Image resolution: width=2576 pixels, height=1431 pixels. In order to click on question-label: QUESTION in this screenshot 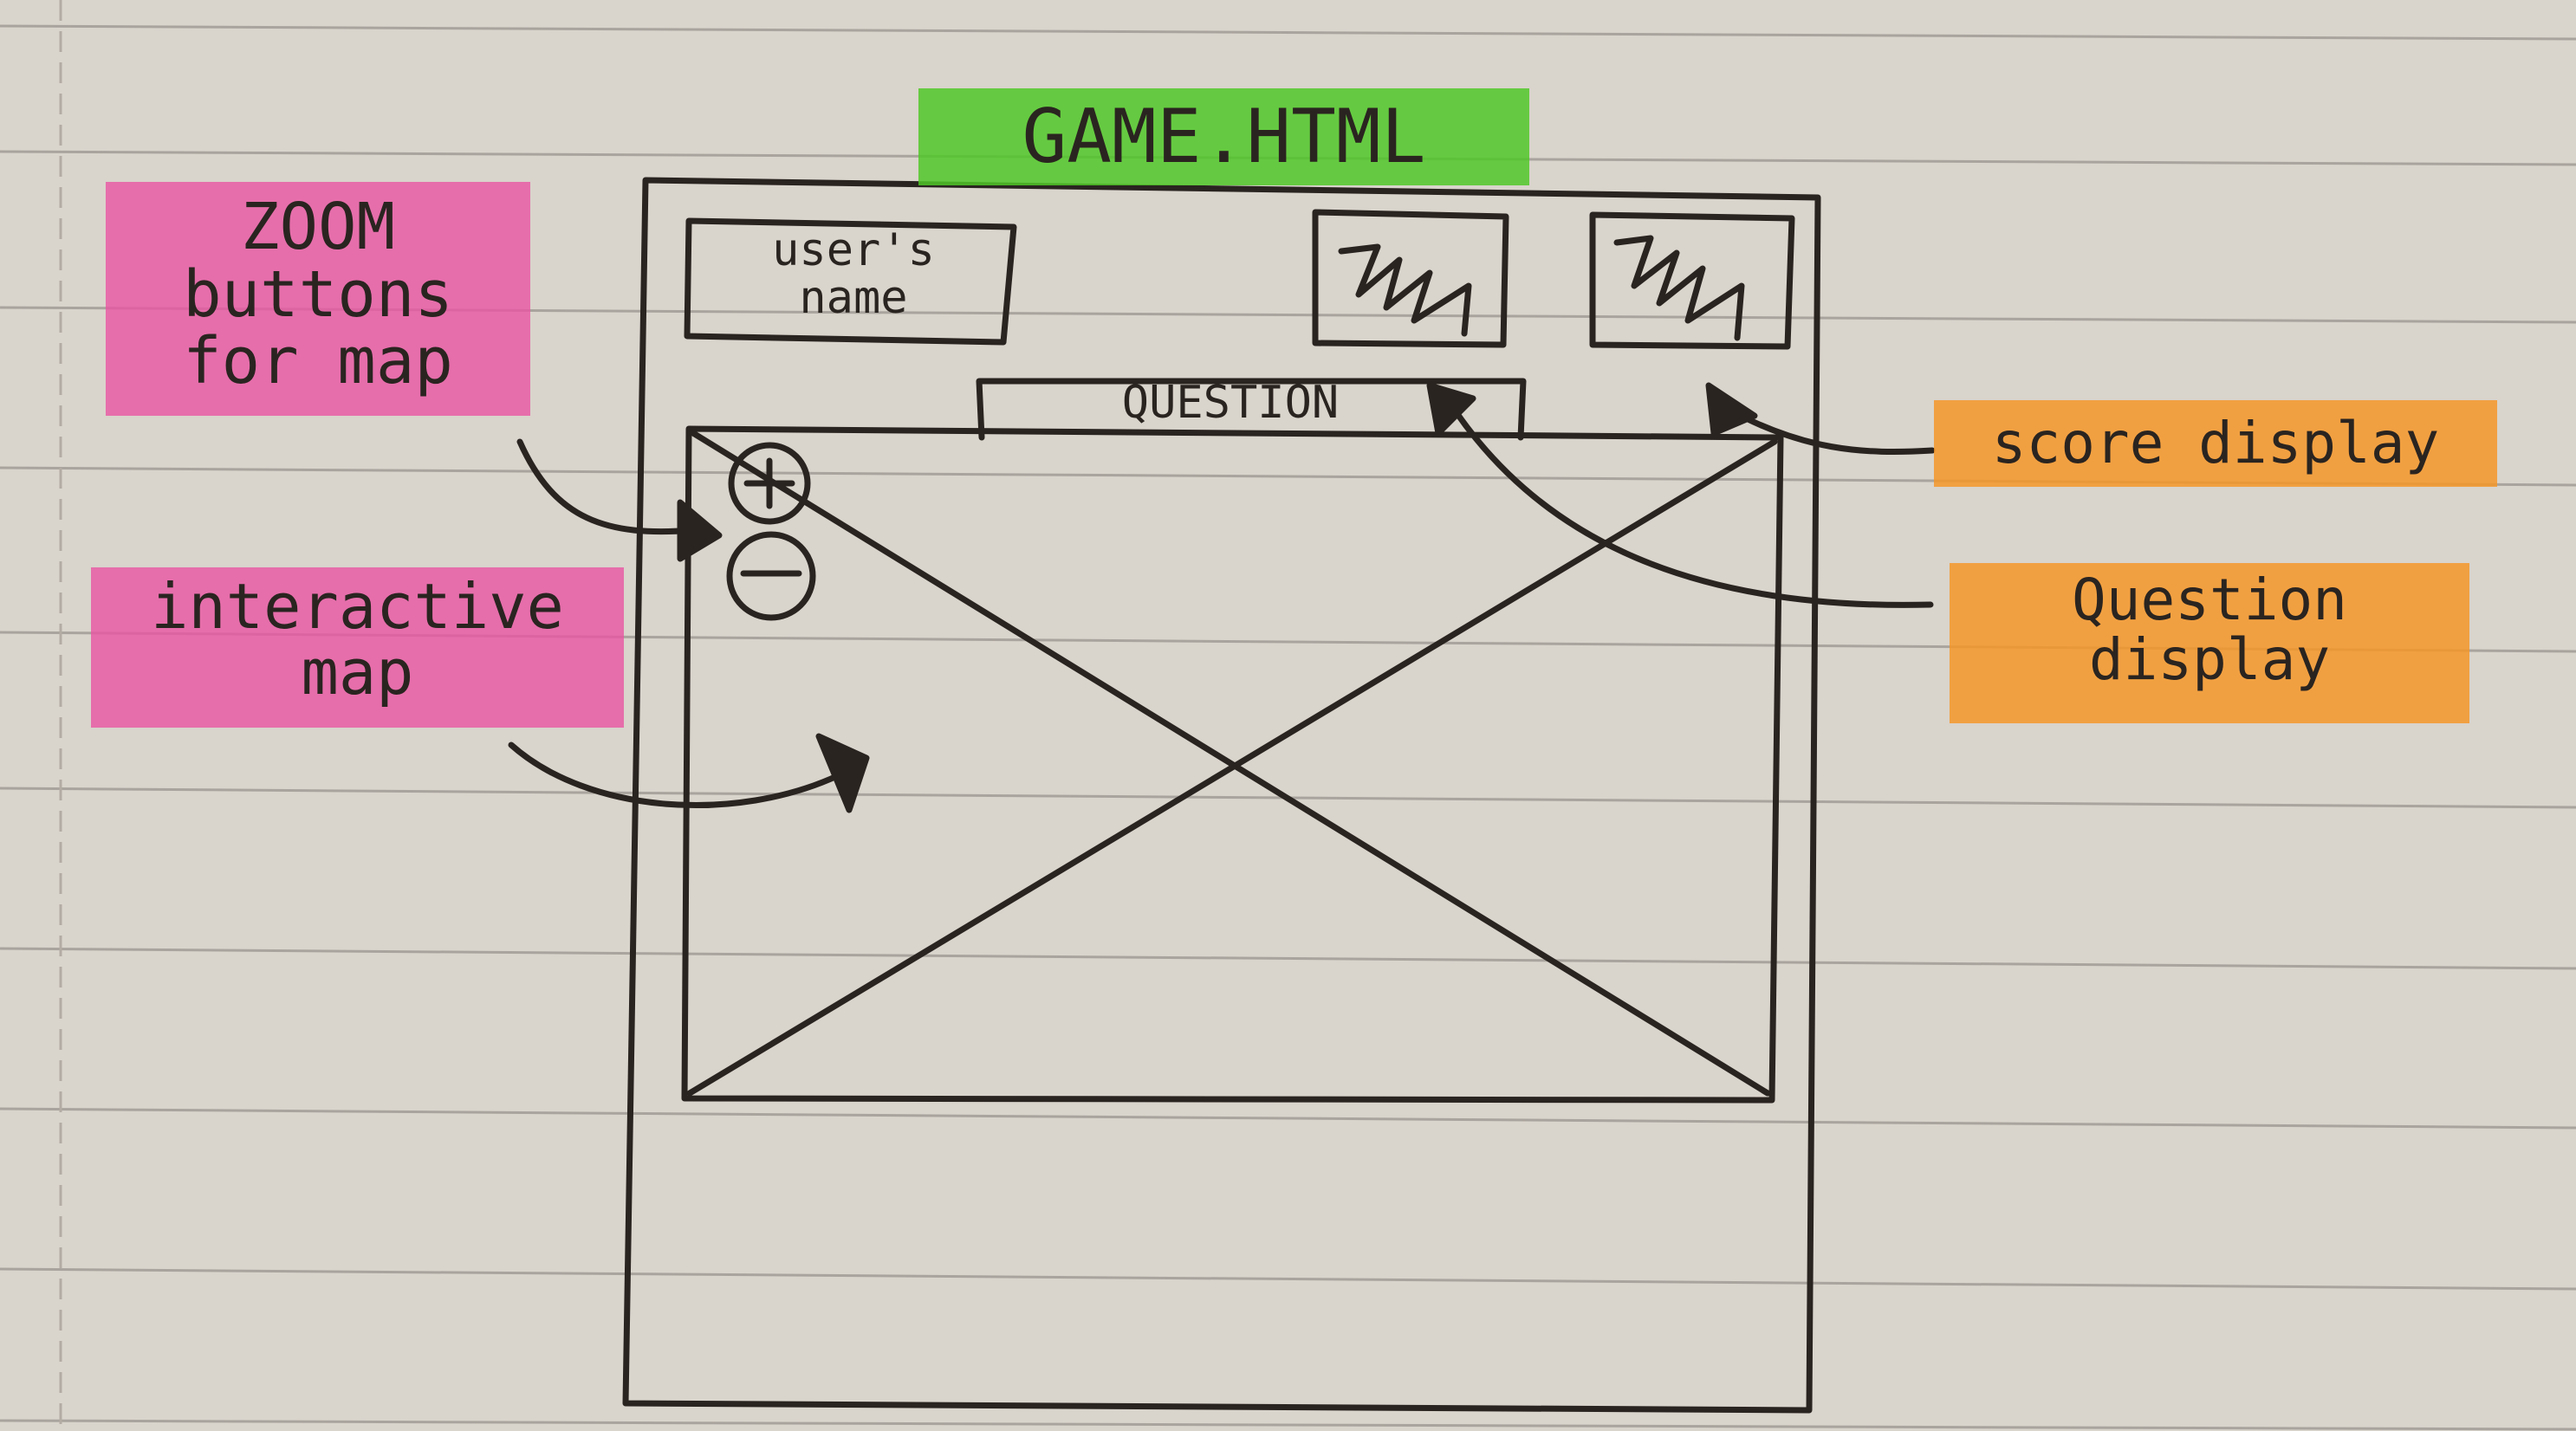, I will do `click(1230, 403)`.